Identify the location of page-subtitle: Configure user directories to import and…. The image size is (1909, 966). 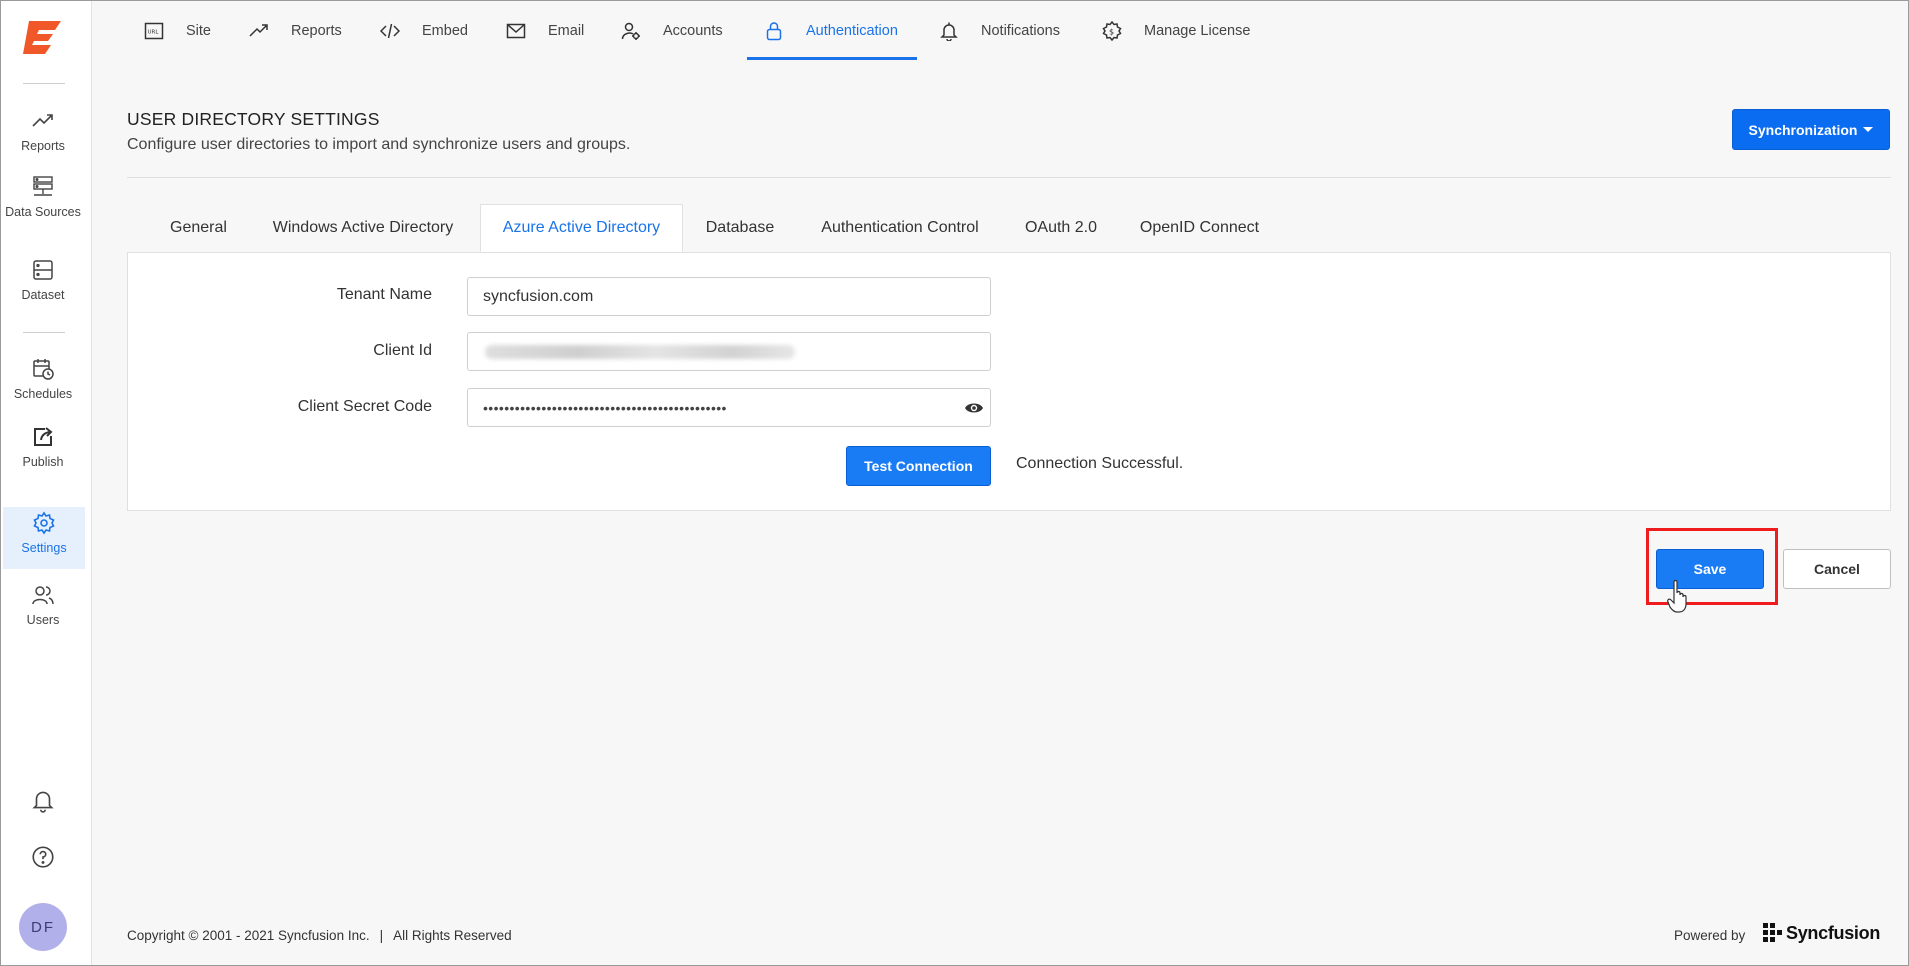
(379, 144).